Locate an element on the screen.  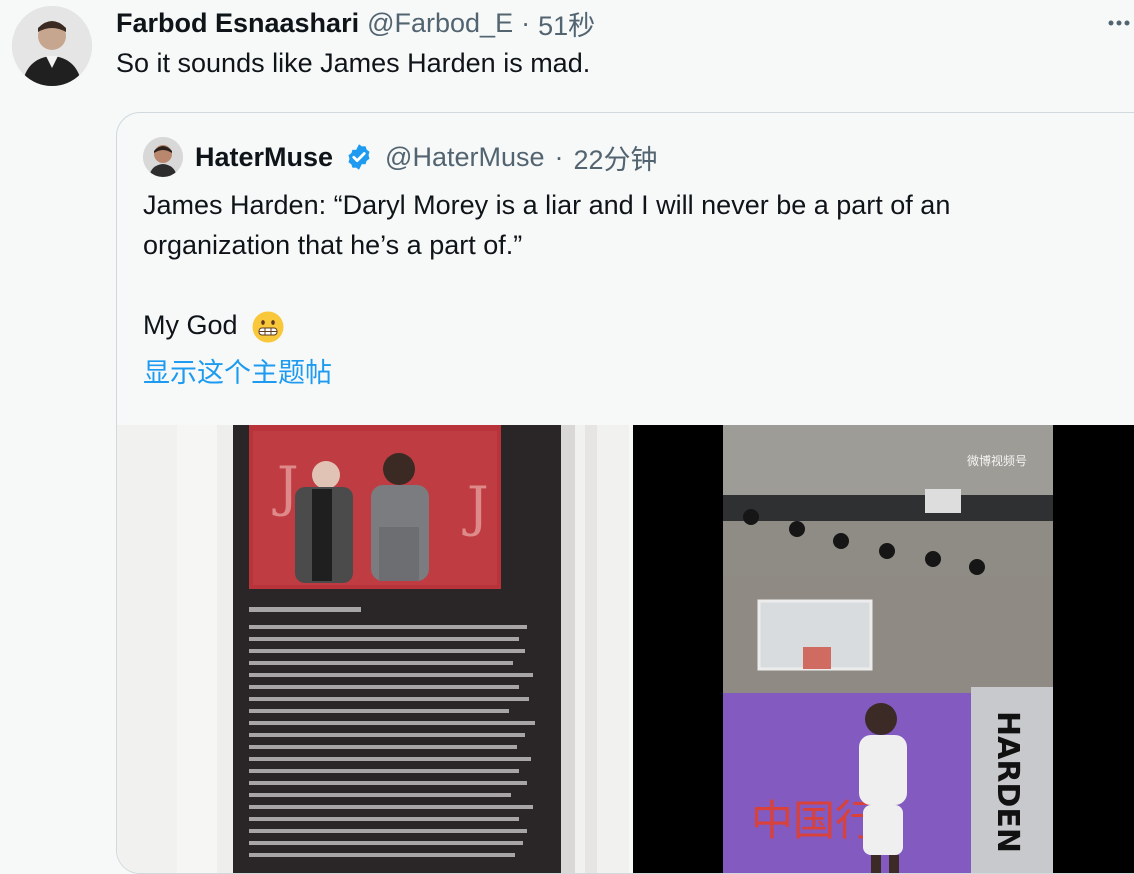
tweet-header: Farbod Esnaashari @Farbod_E · 51秒 is located at coordinates (355, 23).